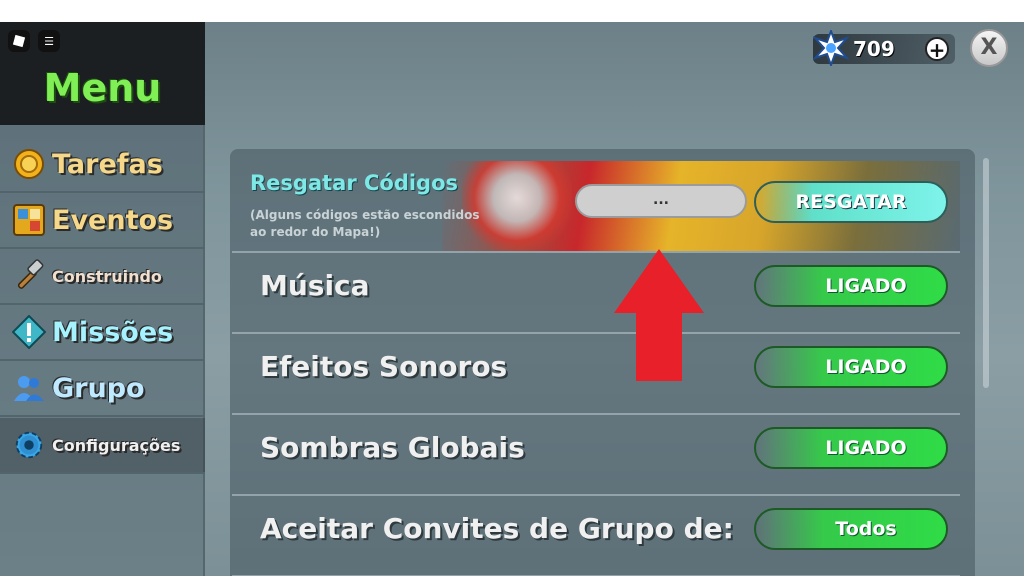  What do you see at coordinates (113, 332) in the screenshot?
I see `nav-label-missoes: Missões` at bounding box center [113, 332].